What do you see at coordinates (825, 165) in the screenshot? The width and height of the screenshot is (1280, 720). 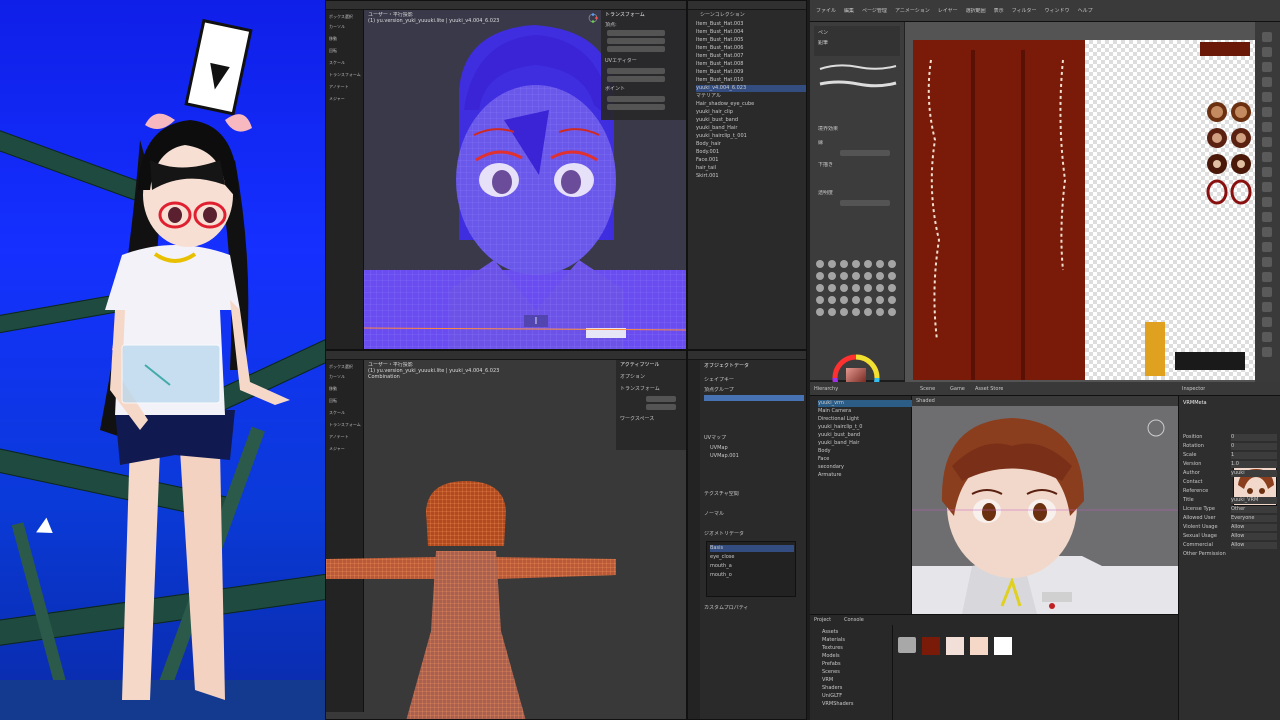 I see `layer-prop: 下描き` at bounding box center [825, 165].